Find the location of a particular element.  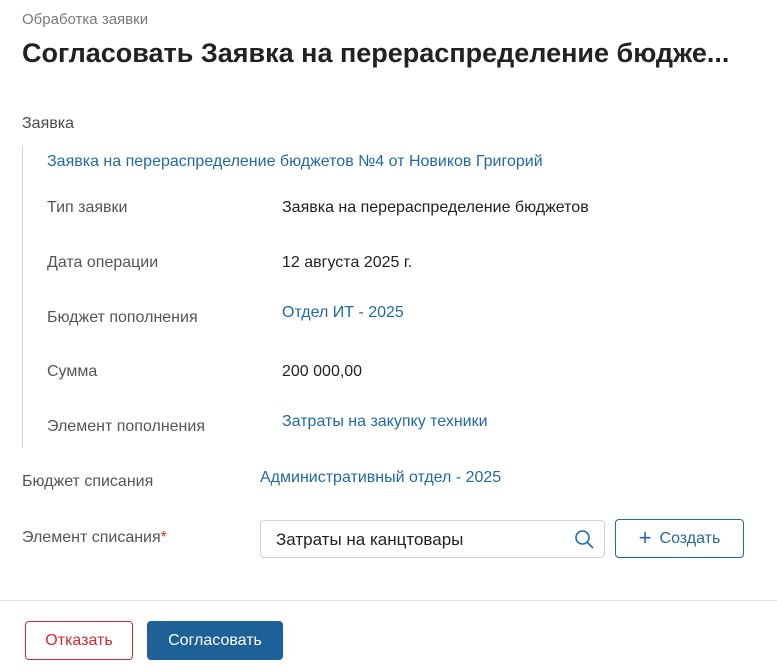

plus-icon: + is located at coordinates (645, 537).